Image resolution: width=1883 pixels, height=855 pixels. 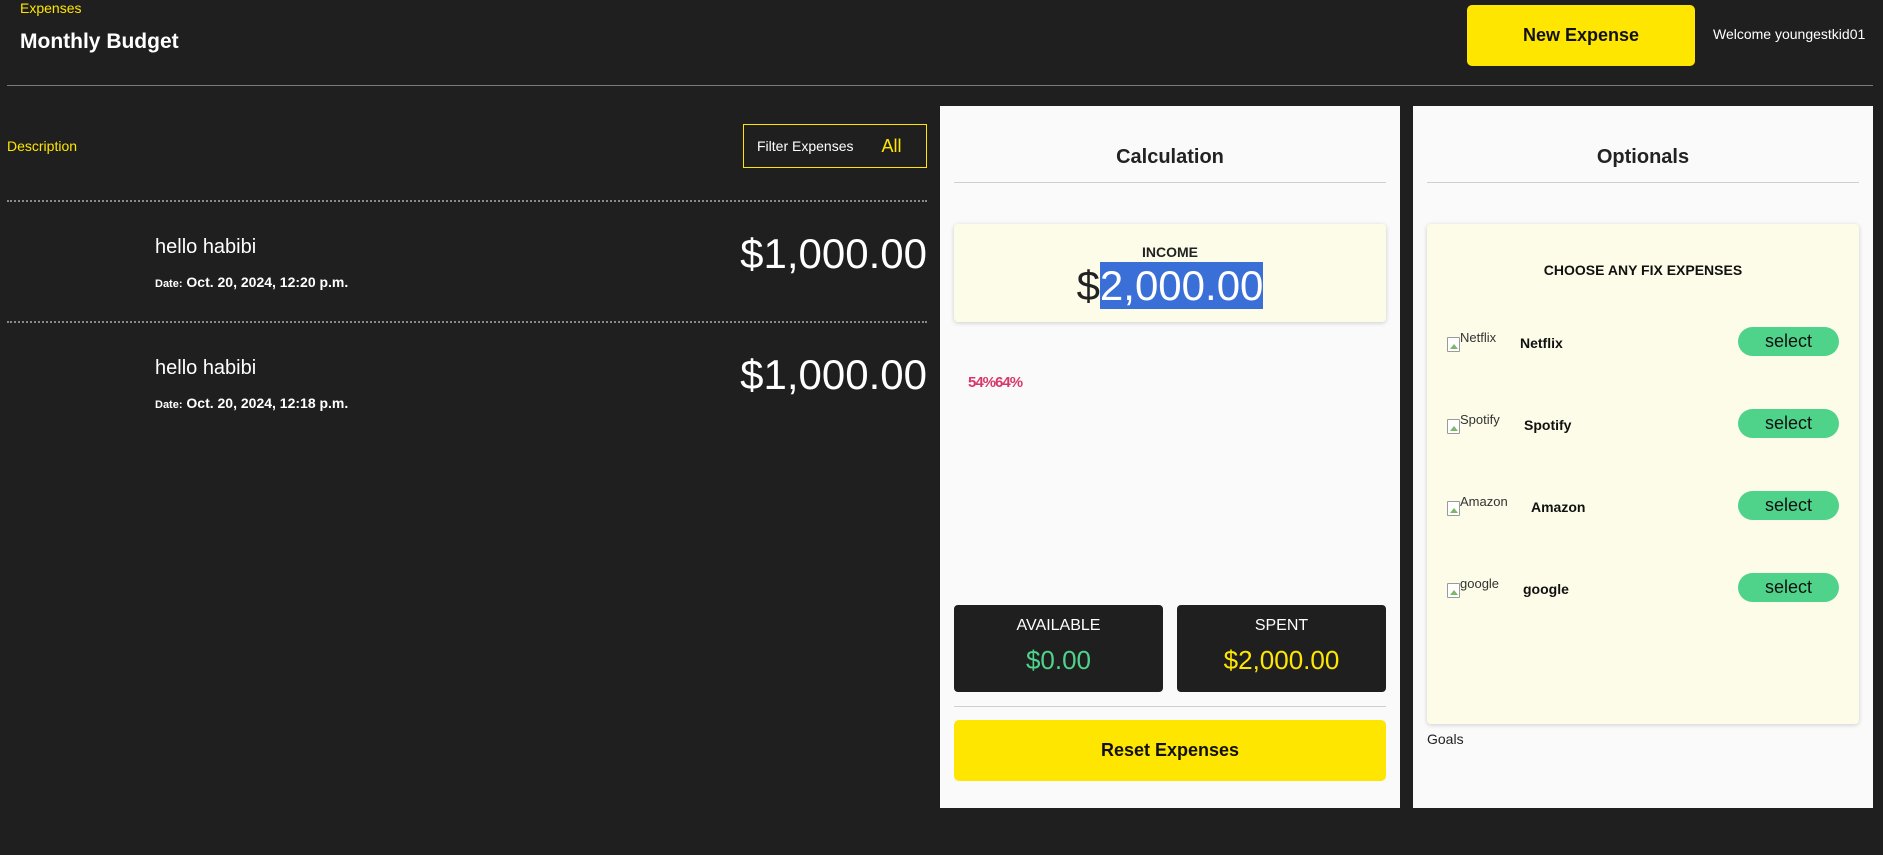 I want to click on income-label: INCOME, so click(x=1170, y=252).